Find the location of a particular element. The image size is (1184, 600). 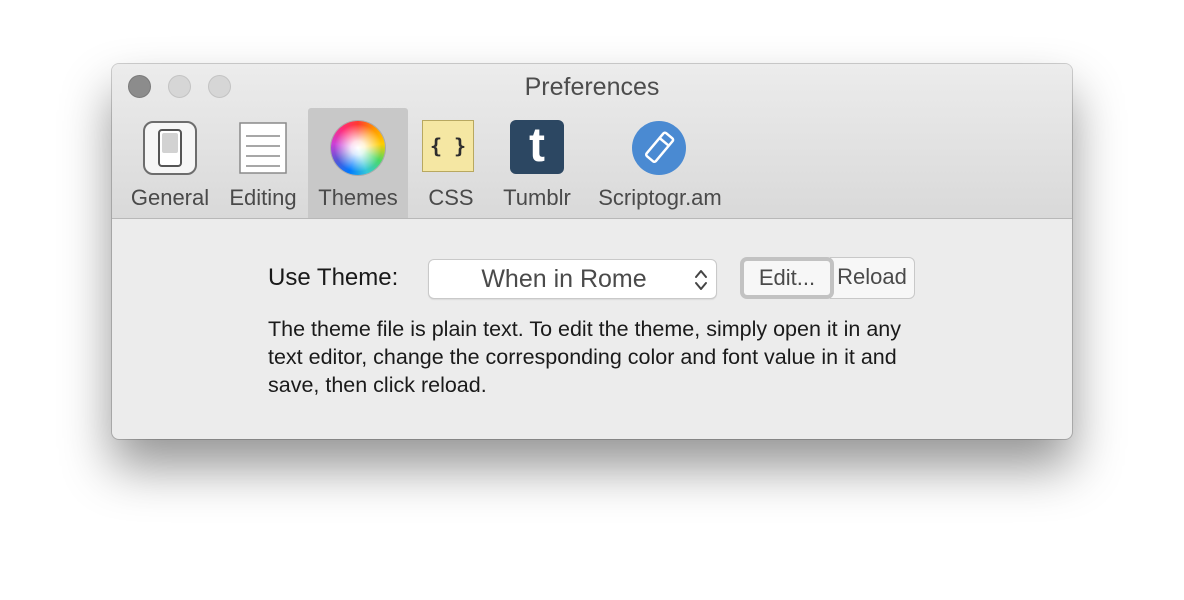

use-theme-label: Use Theme: is located at coordinates (333, 277).